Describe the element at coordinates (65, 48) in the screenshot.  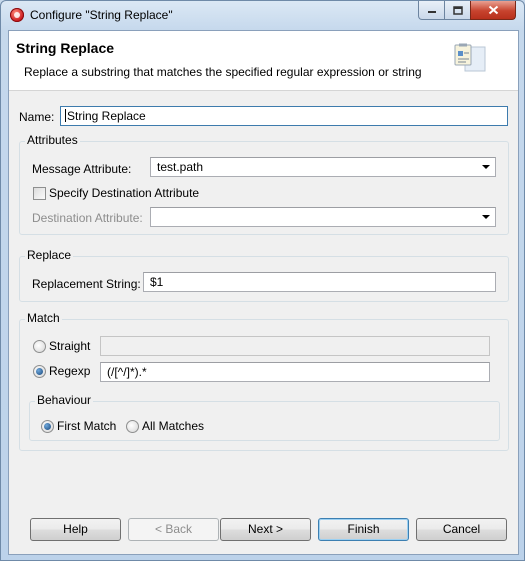
I see `page-title: String Replace` at that location.